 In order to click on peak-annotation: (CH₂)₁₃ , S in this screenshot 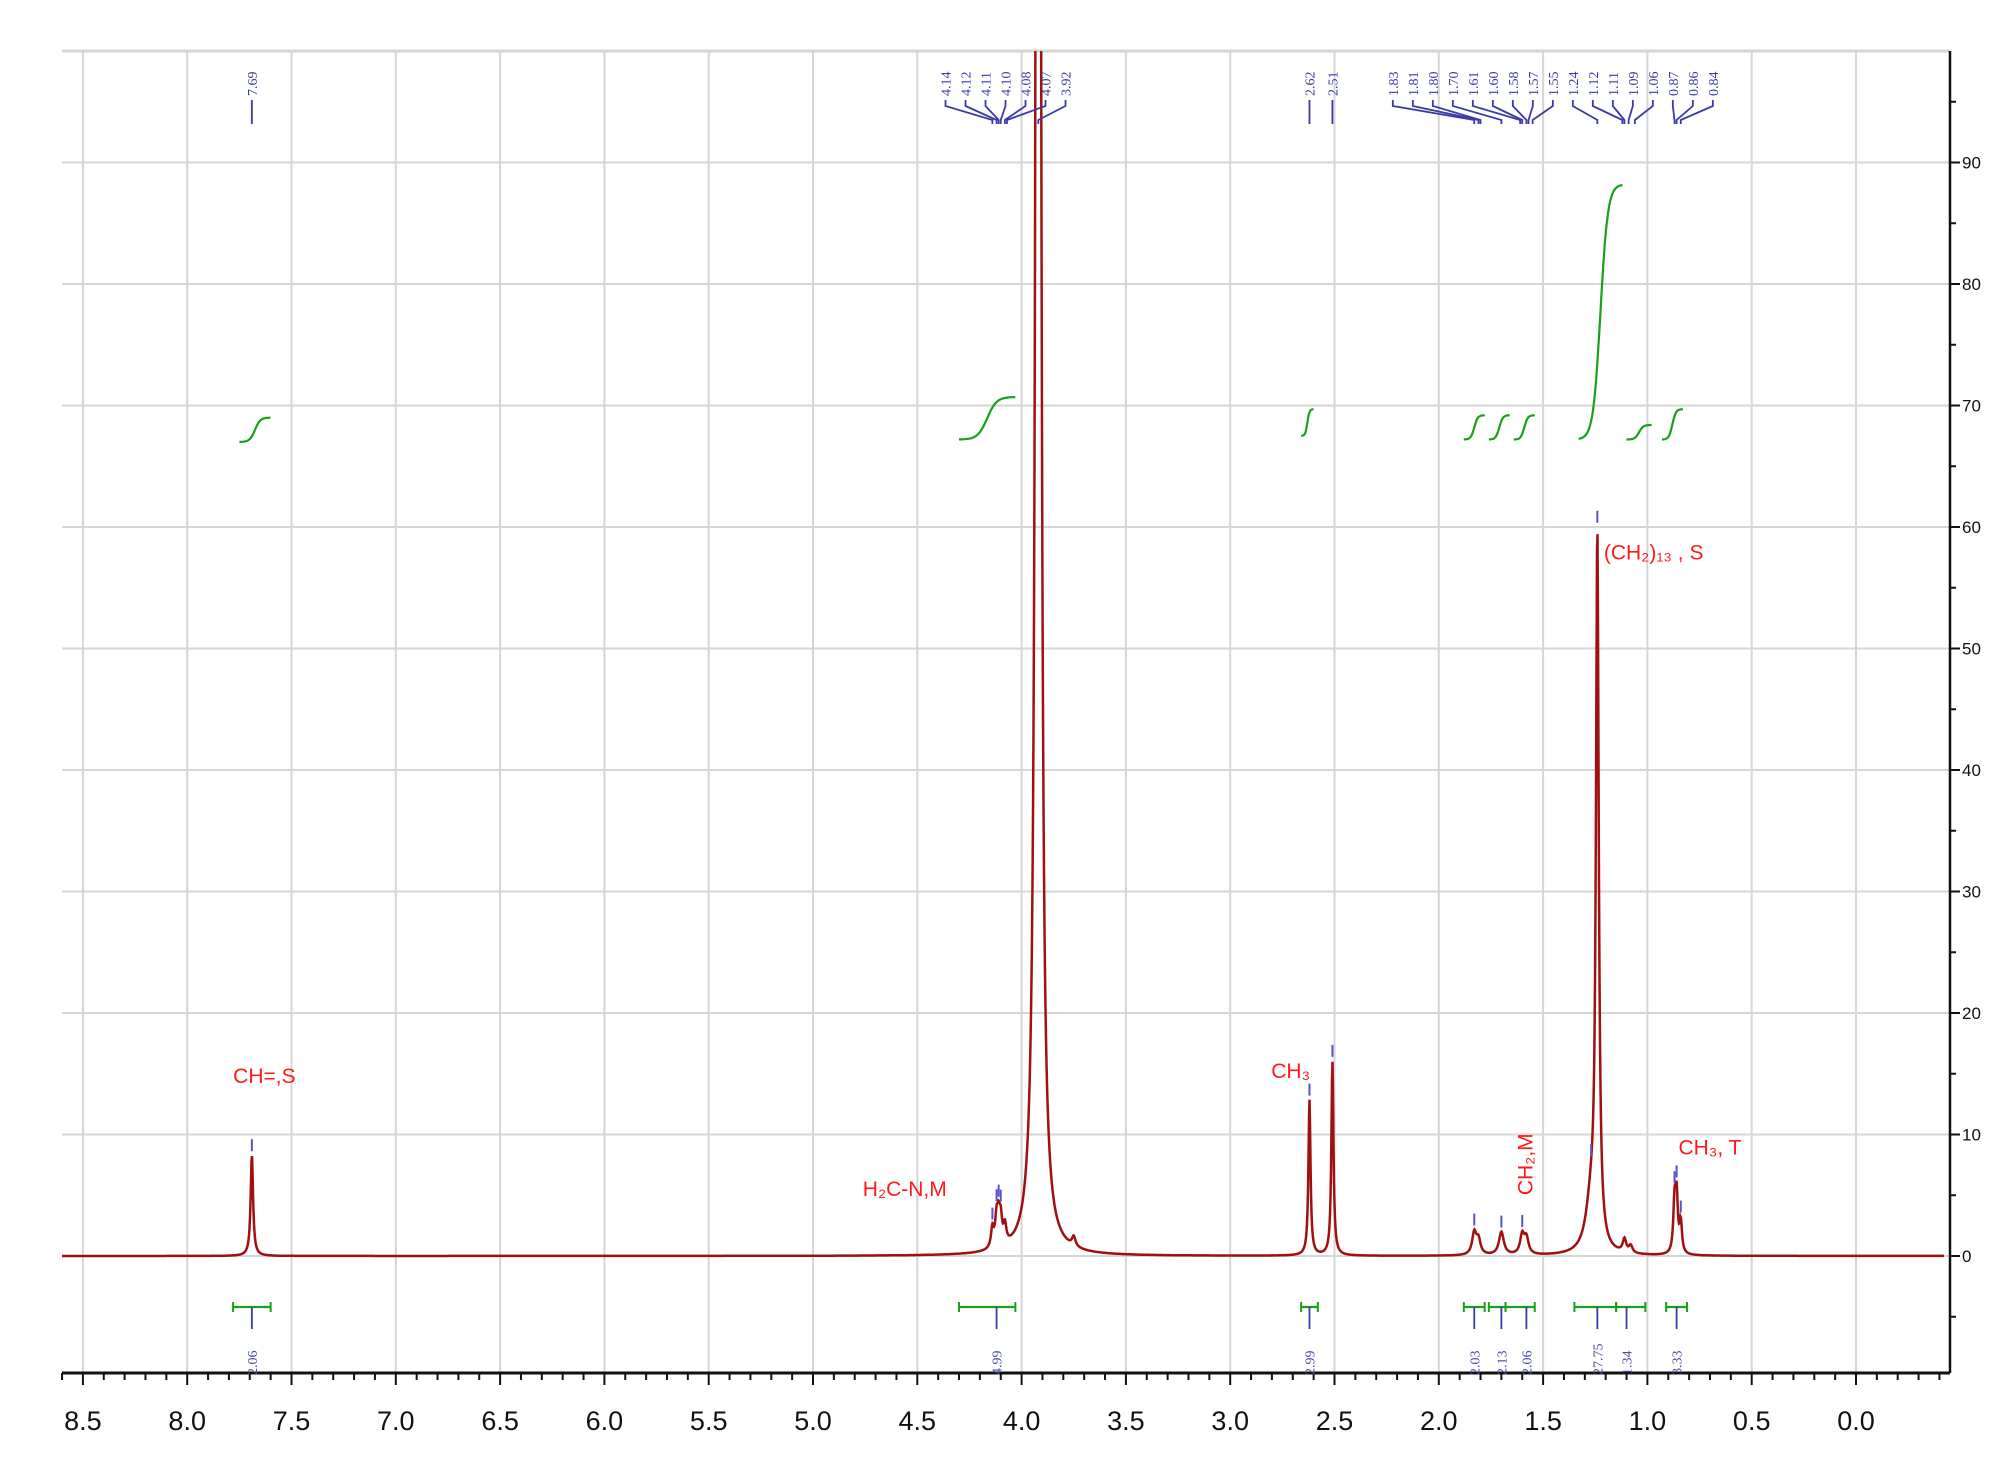, I will do `click(1654, 552)`.